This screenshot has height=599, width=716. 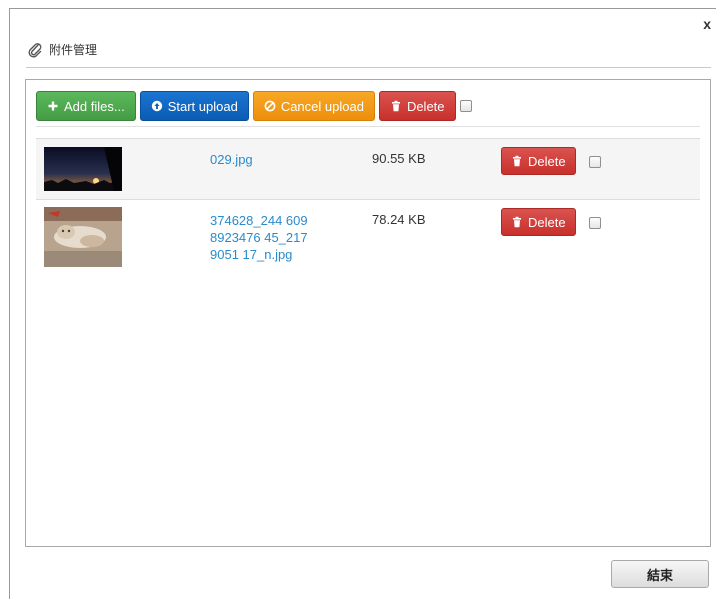 I want to click on select-all-checkbox, so click(x=465, y=106).